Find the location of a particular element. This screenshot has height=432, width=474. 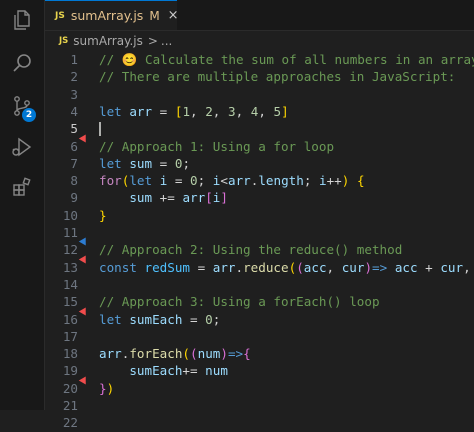

code-line: 3 is located at coordinates (259, 94).